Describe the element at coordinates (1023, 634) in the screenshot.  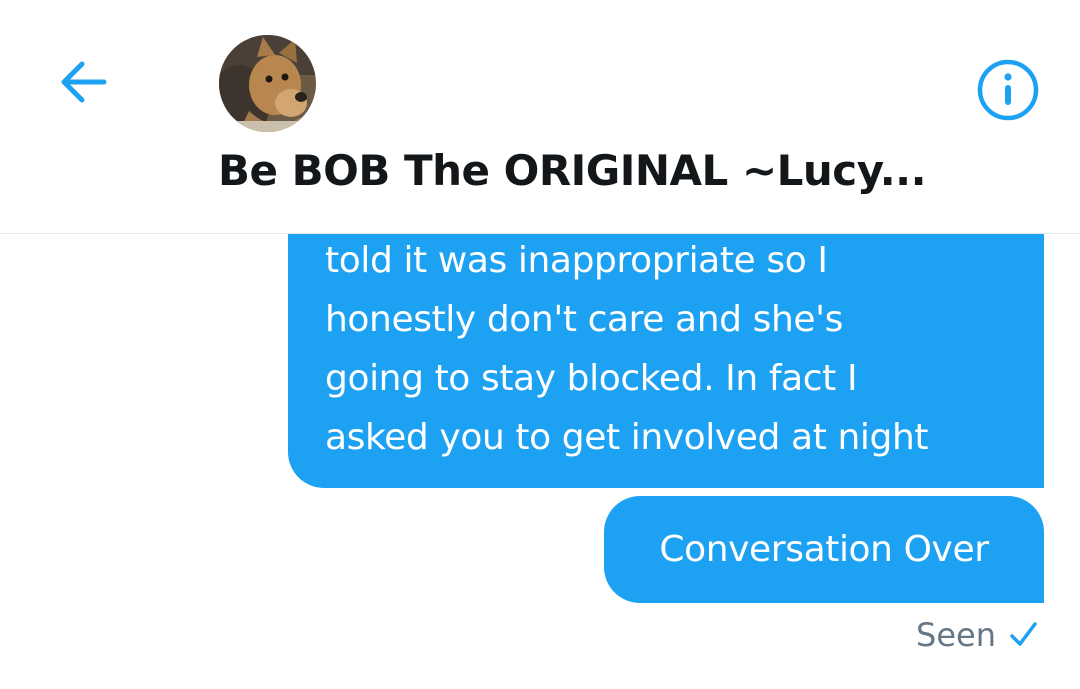
I see `checkmark-icon` at that location.